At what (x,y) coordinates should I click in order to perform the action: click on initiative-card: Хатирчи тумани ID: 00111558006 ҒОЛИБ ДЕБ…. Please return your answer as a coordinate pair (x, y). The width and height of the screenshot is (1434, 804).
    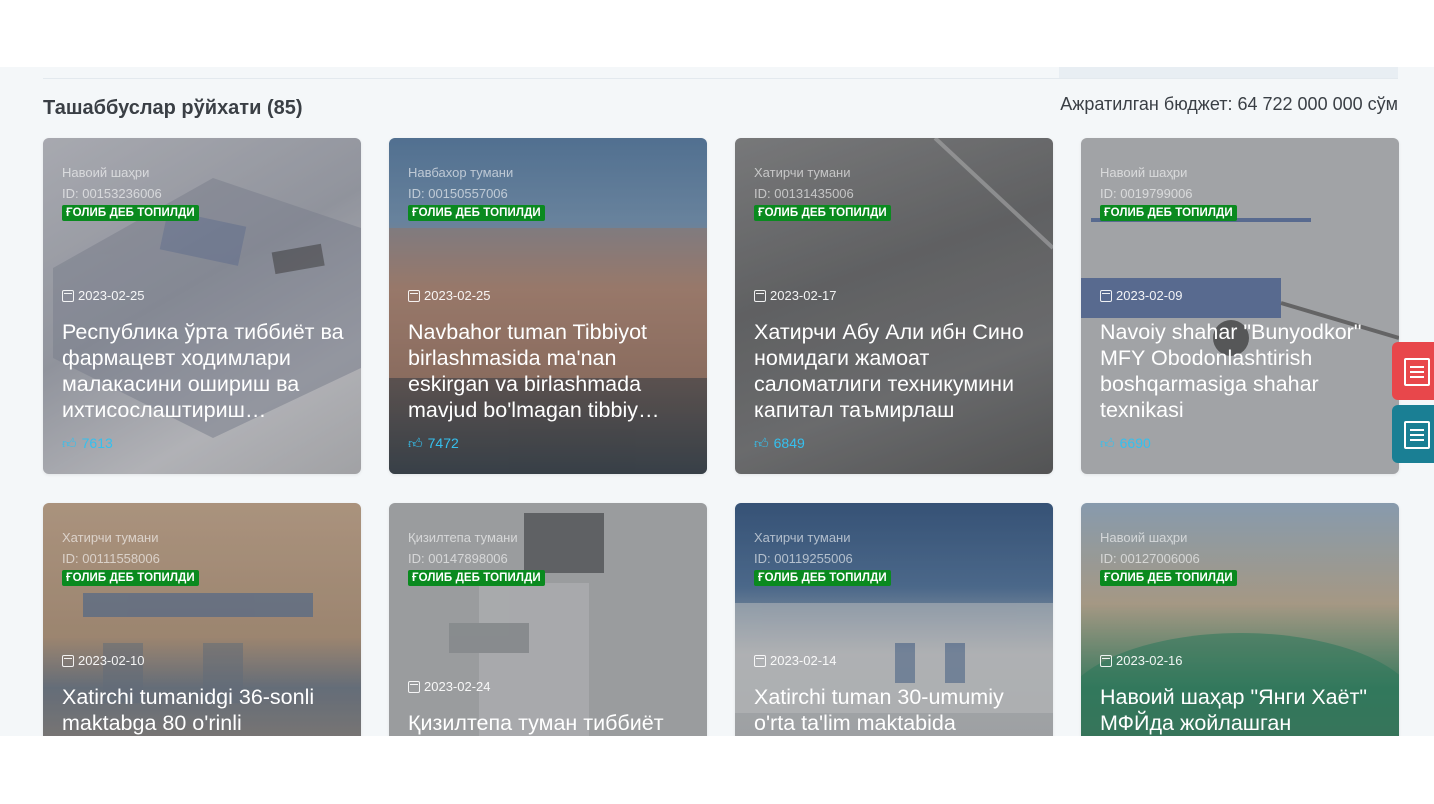
    Looking at the image, I should click on (202, 619).